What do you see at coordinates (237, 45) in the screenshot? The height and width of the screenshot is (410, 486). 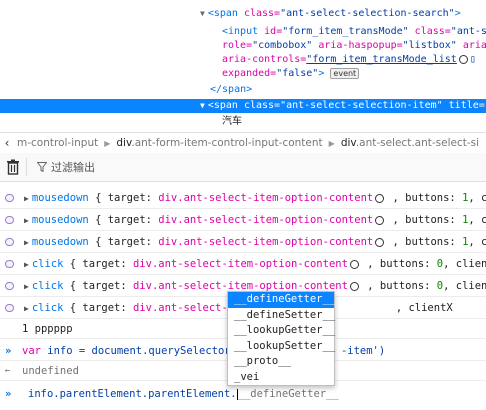 I see `attr-name: role=` at bounding box center [237, 45].